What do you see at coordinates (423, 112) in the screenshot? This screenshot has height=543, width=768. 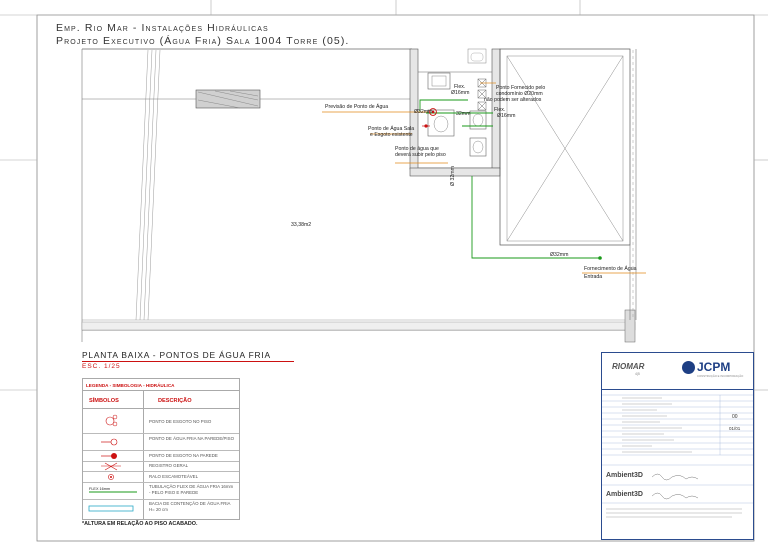 I see `note-pipe-20: Ø32mm` at bounding box center [423, 112].